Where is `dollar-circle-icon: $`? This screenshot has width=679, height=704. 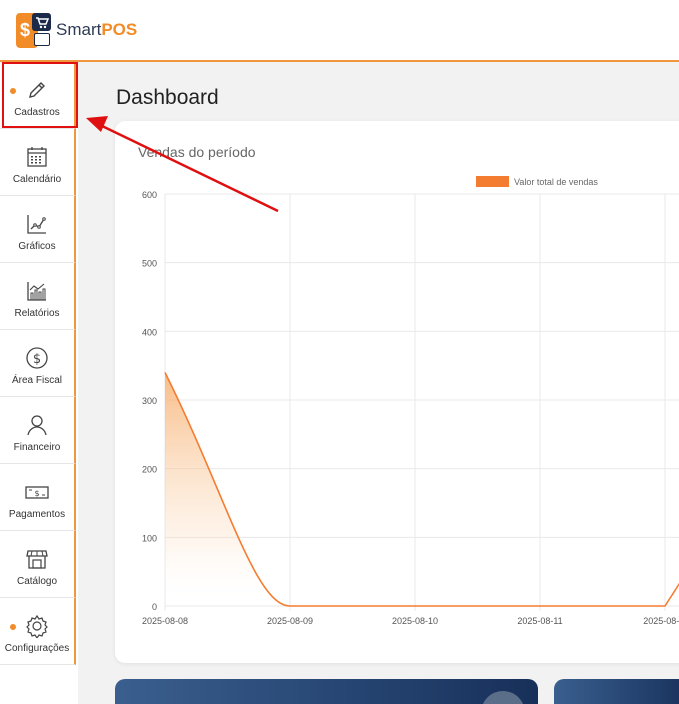 dollar-circle-icon: $ is located at coordinates (37, 358).